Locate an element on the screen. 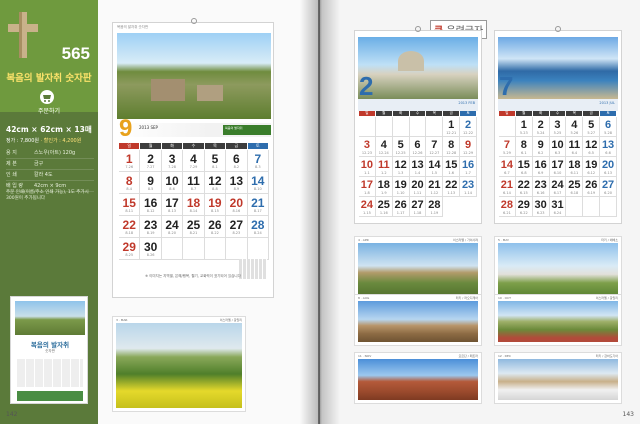 The width and height of the screenshot is (640, 424). lunar-date: 7.27 is located at coordinates (150, 167).